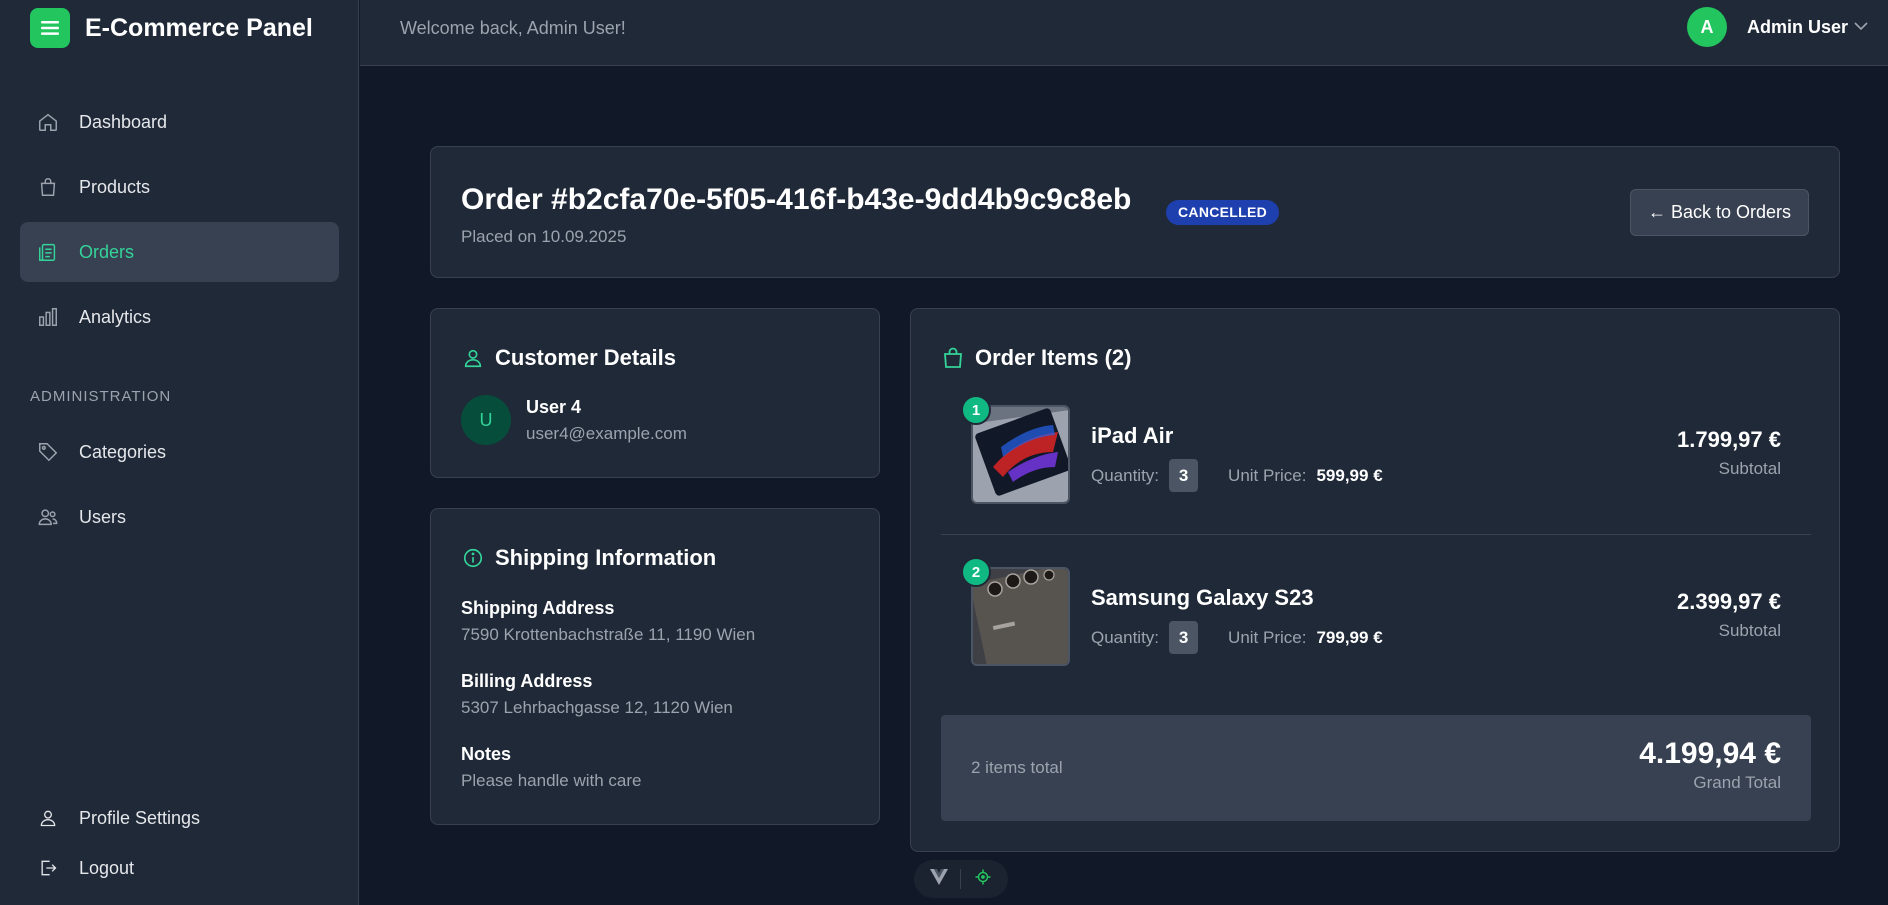 This screenshot has height=905, width=1888. I want to click on billing-address-label: Billing Address, so click(527, 681).